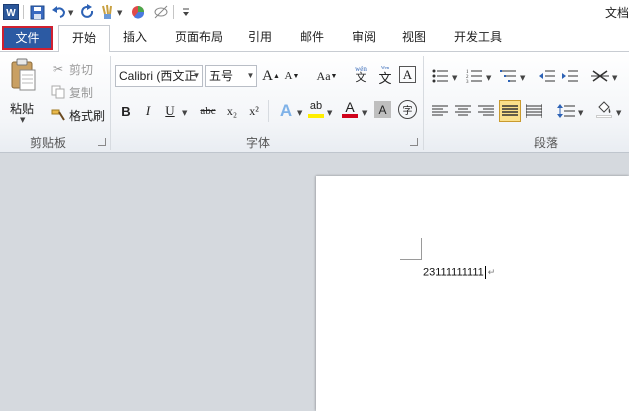 The height and width of the screenshot is (411, 629). I want to click on font-name-dropdown-icon: ▼, so click(196, 76).